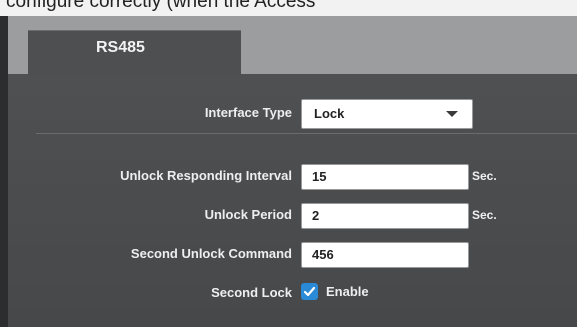 The image size is (577, 327). Describe the element at coordinates (452, 114) in the screenshot. I see `chevron-down-icon` at that location.